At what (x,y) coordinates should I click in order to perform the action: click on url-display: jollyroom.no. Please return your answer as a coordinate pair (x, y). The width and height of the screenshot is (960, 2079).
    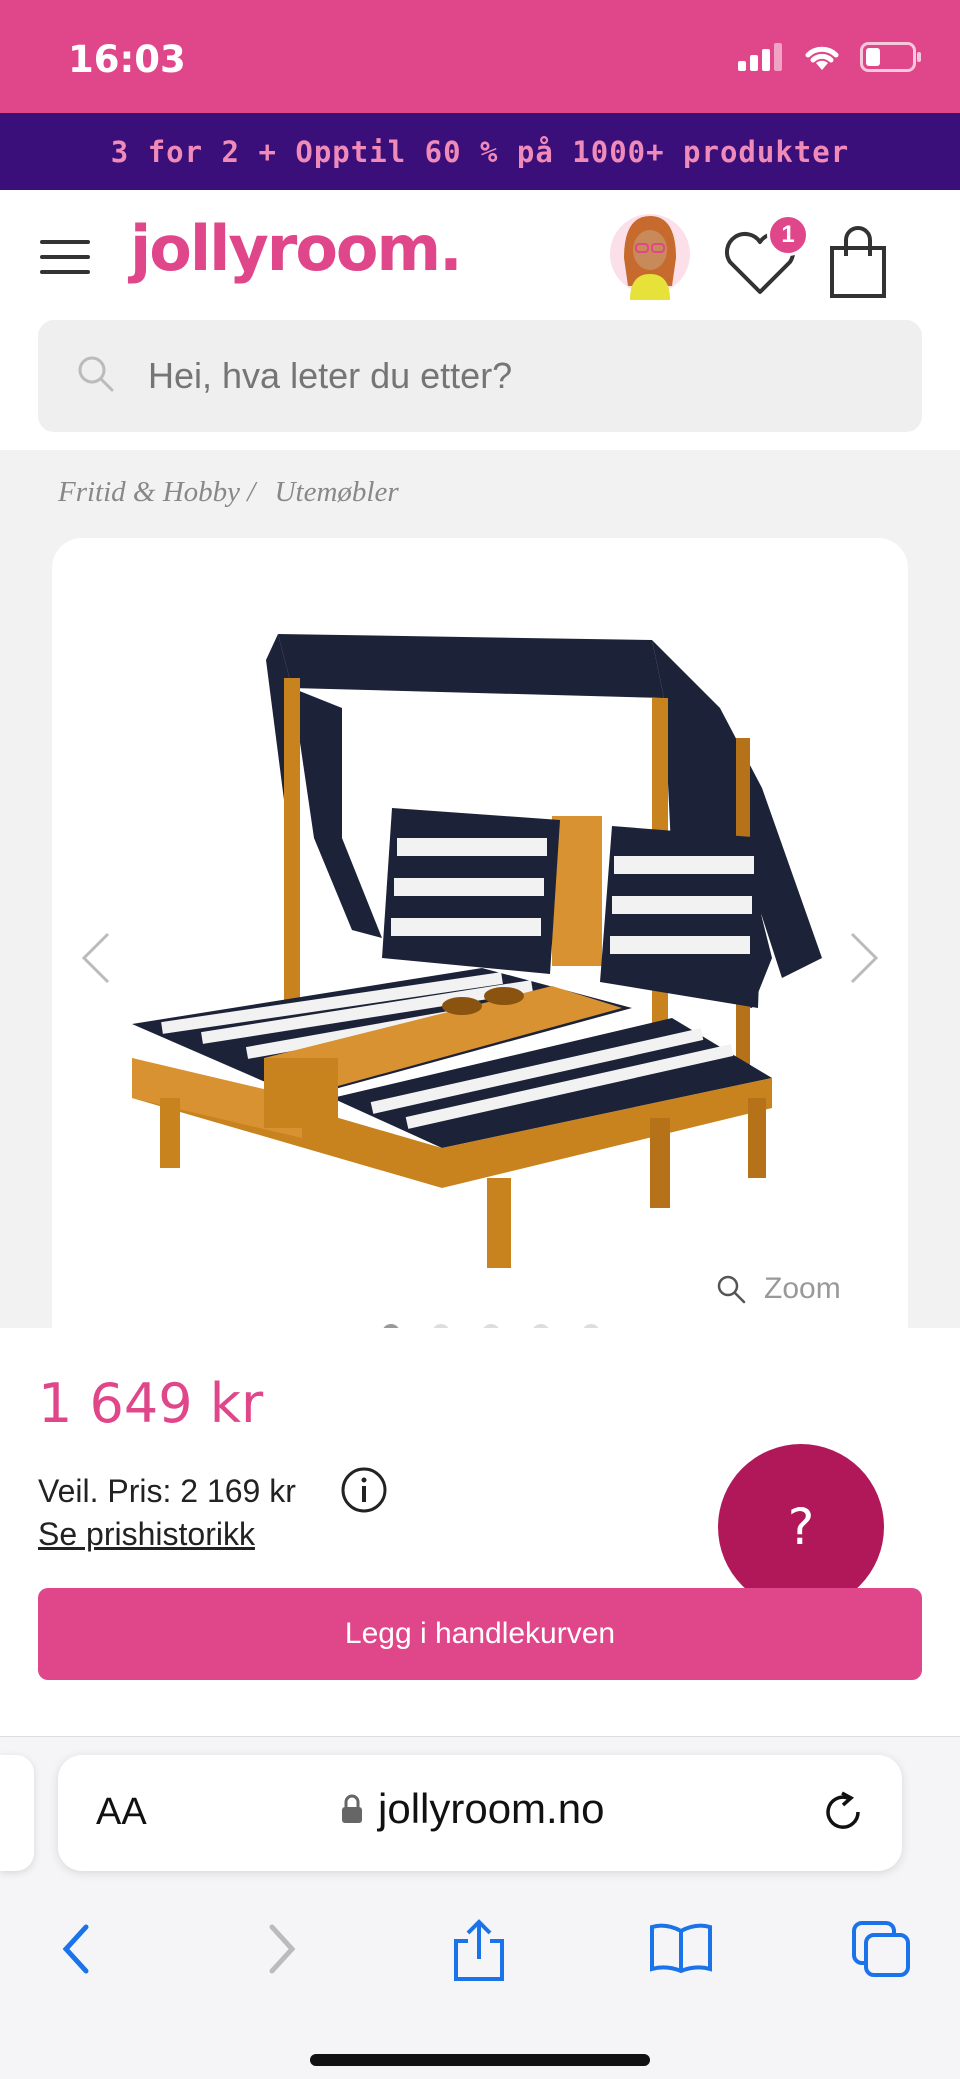
    Looking at the image, I should click on (472, 1809).